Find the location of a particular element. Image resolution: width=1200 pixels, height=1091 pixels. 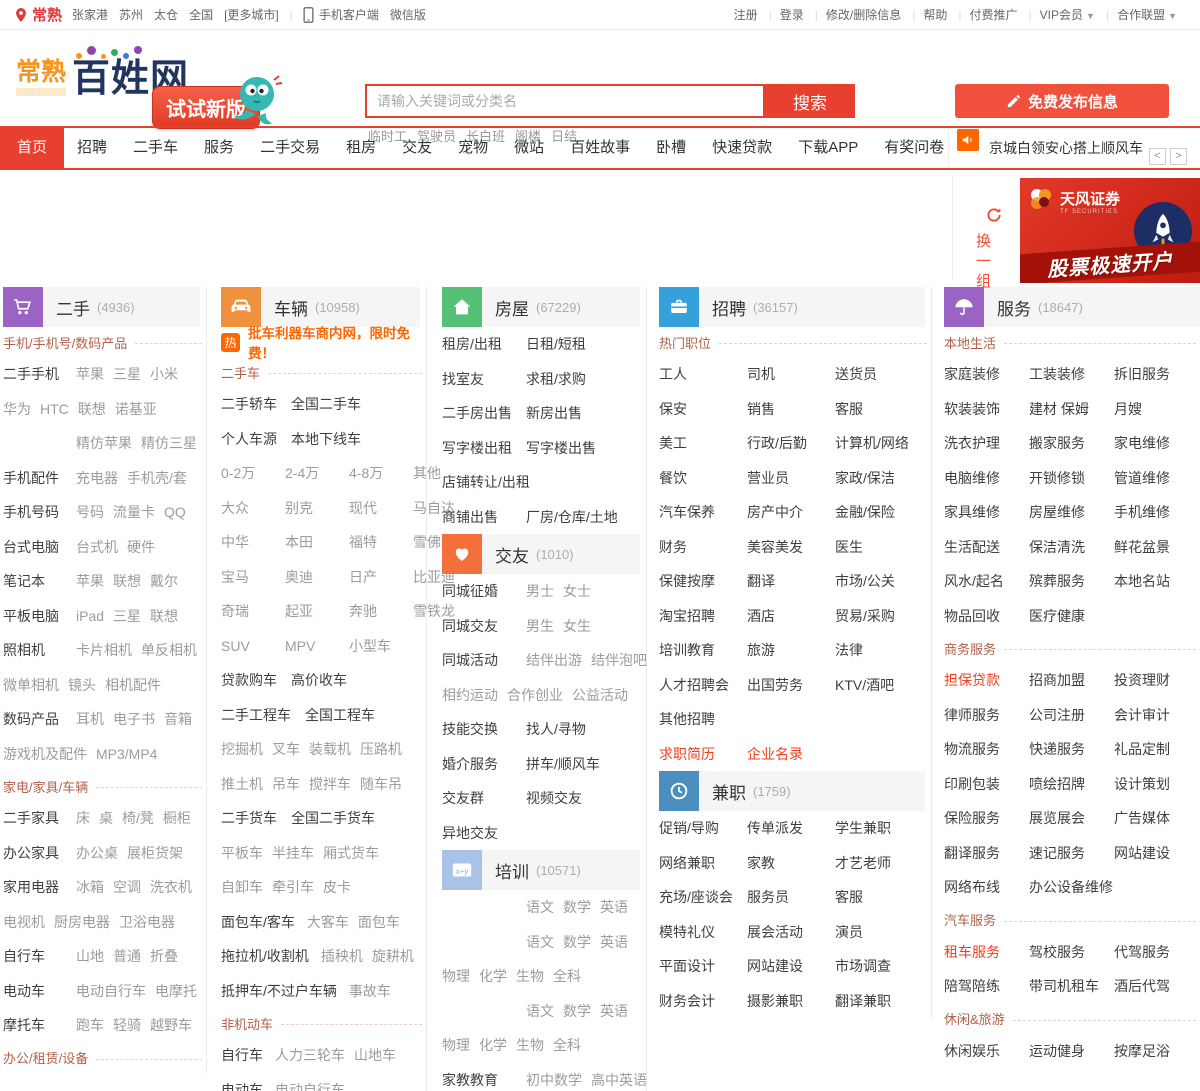

category-link: 普通 is located at coordinates (127, 956).